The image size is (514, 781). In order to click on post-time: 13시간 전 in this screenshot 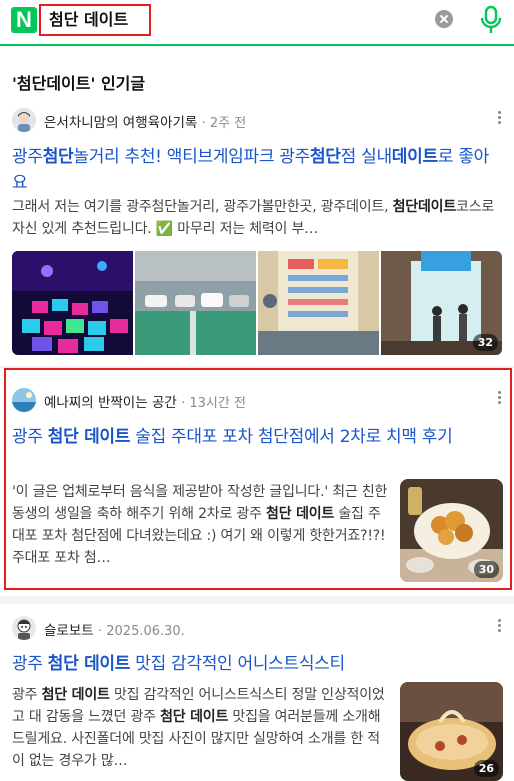, I will do `click(217, 403)`.